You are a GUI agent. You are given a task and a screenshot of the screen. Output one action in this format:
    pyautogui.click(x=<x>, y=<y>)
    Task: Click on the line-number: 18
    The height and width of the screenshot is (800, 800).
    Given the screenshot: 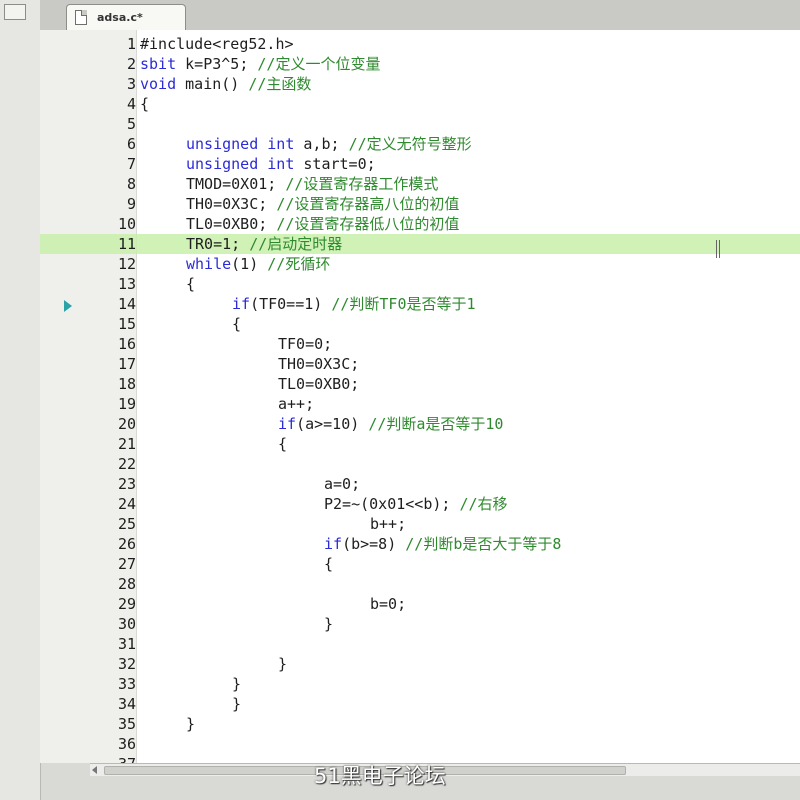 What is the action you would take?
    pyautogui.click(x=126, y=384)
    